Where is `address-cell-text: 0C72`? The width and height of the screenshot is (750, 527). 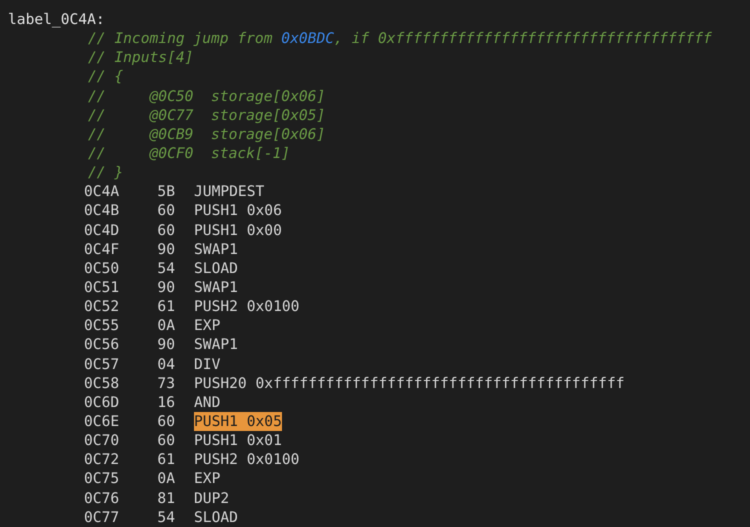 address-cell-text: 0C72 is located at coordinates (102, 460).